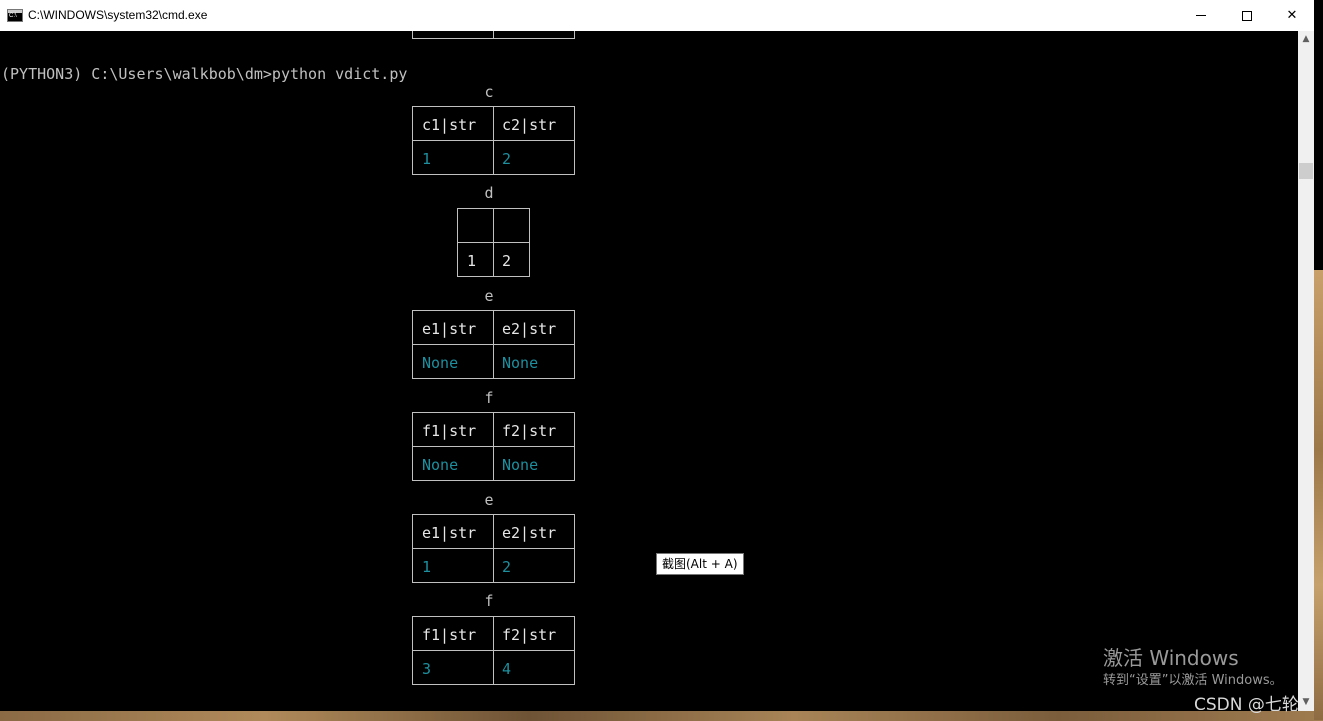 The width and height of the screenshot is (1323, 721). What do you see at coordinates (449, 125) in the screenshot?
I see `table-header-cell: c1|str` at bounding box center [449, 125].